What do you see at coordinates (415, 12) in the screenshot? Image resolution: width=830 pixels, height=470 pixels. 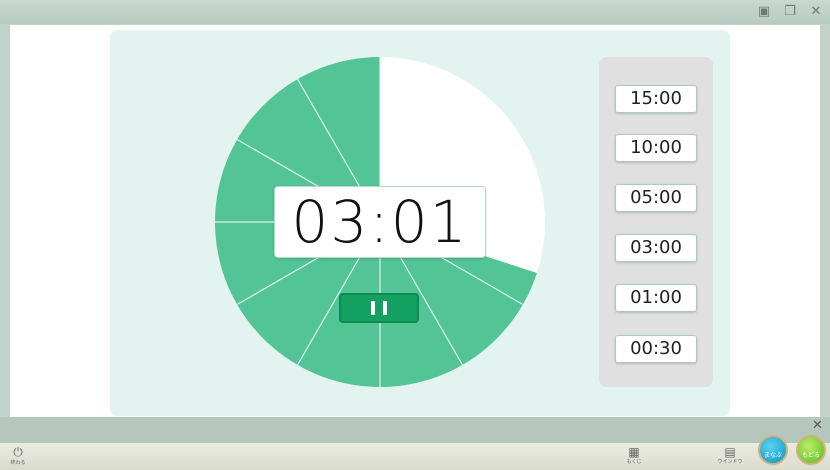 I see `title-bar: ▣ ❐ ✕` at bounding box center [415, 12].